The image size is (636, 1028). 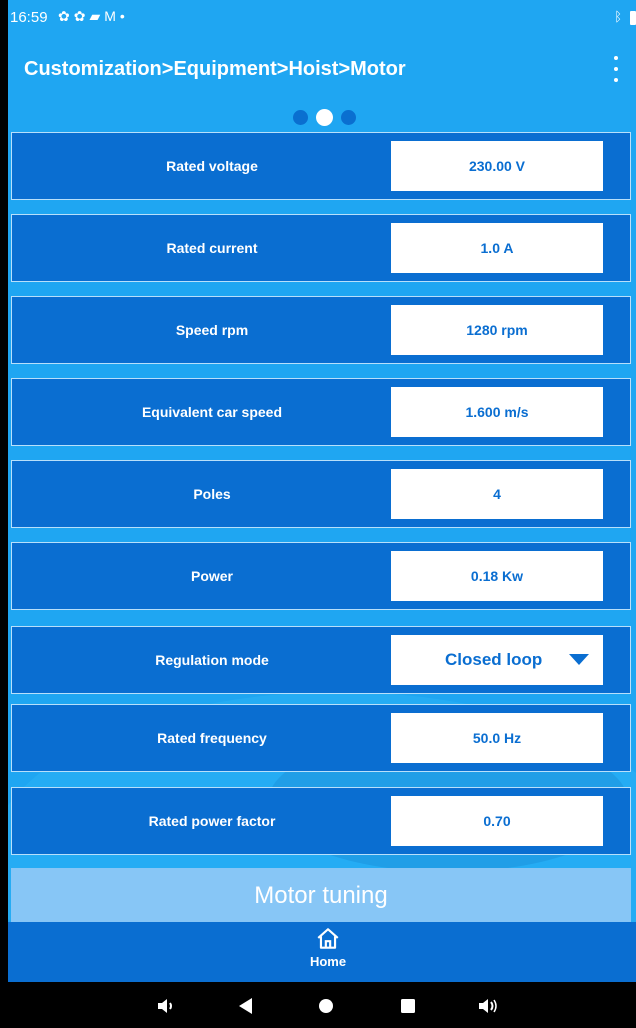 What do you see at coordinates (328, 938) in the screenshot?
I see `home-icon` at bounding box center [328, 938].